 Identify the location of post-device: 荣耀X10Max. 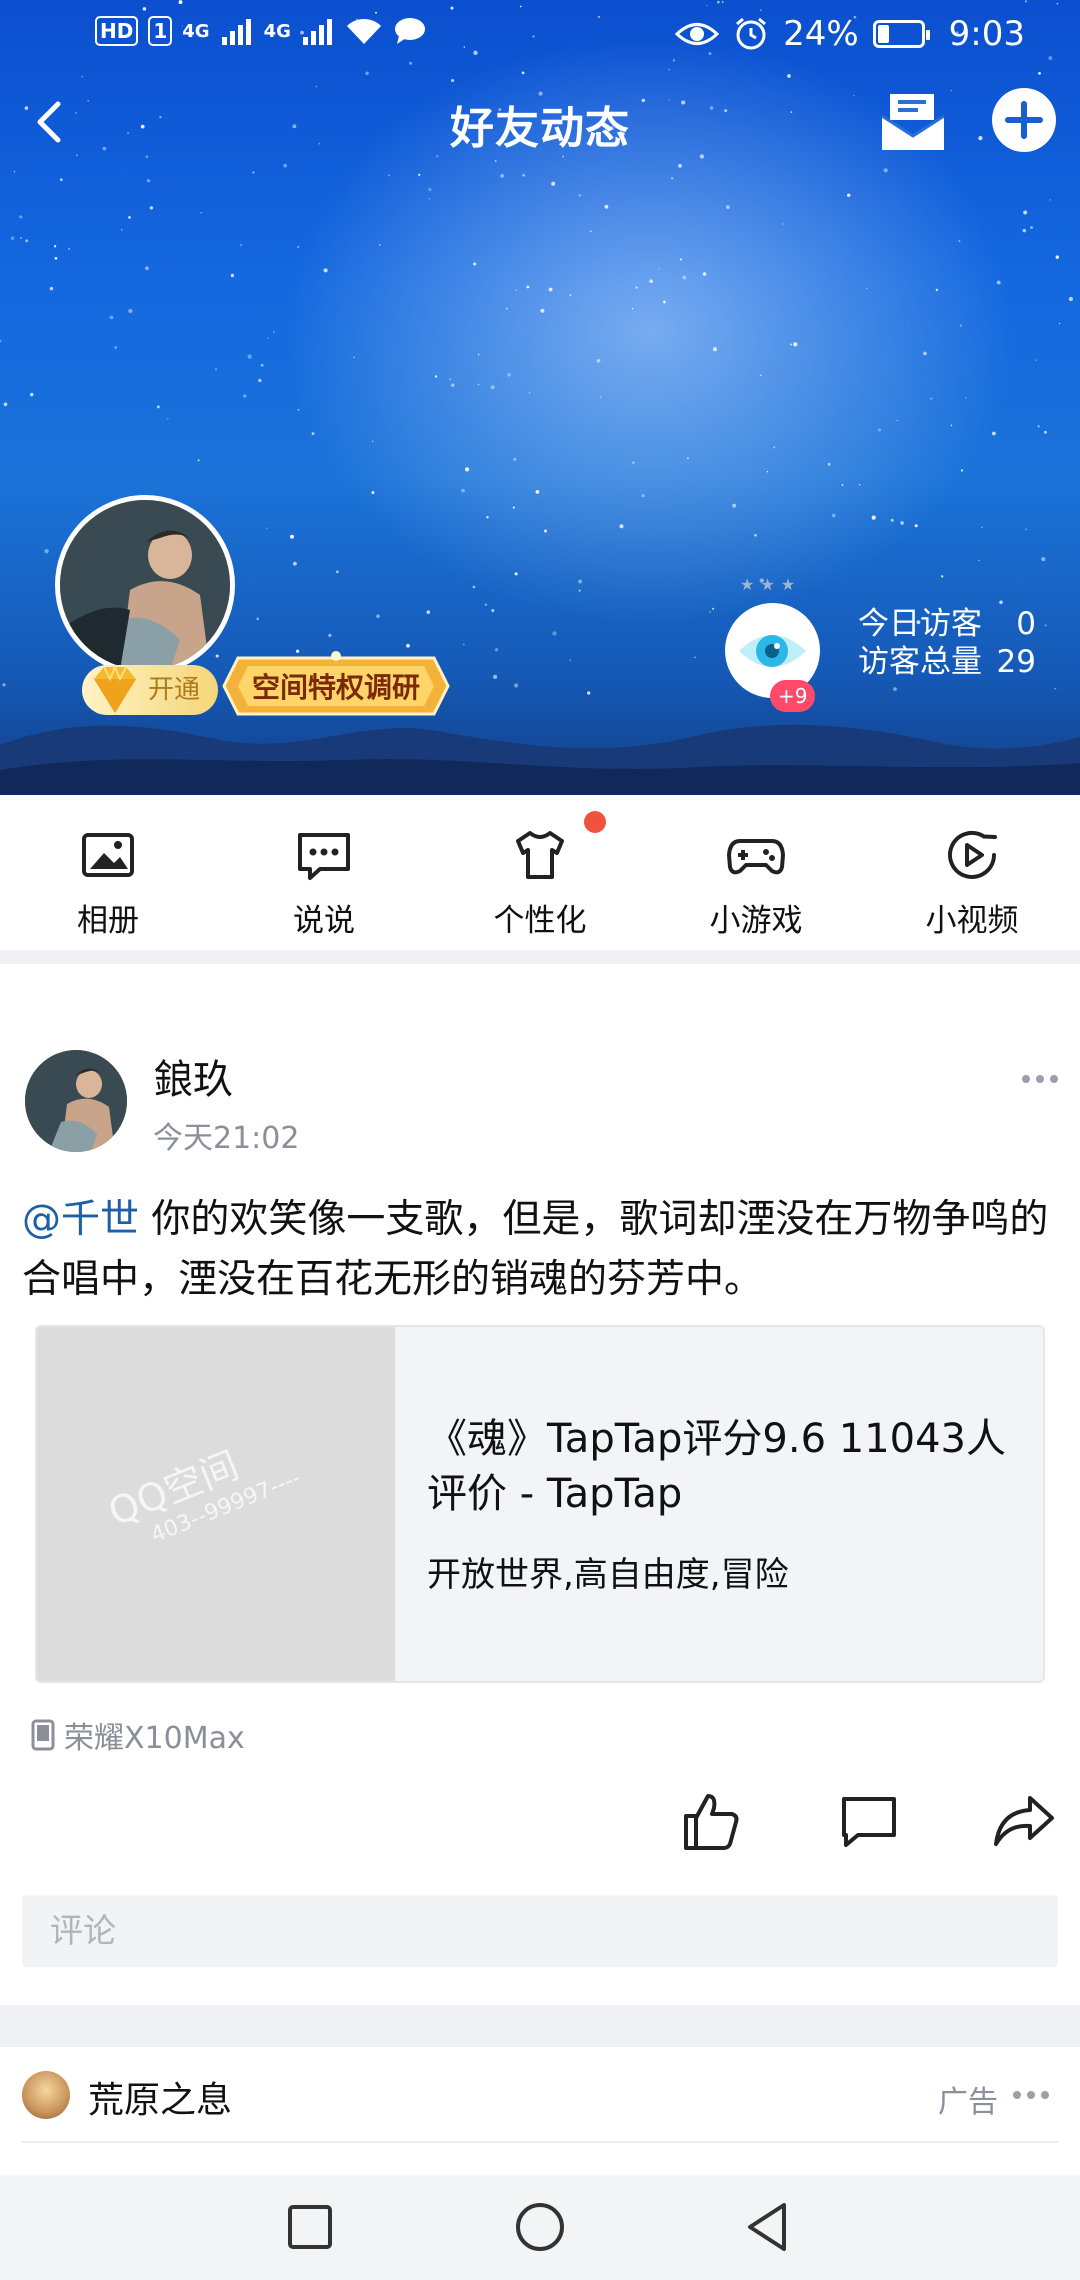
(137, 1735).